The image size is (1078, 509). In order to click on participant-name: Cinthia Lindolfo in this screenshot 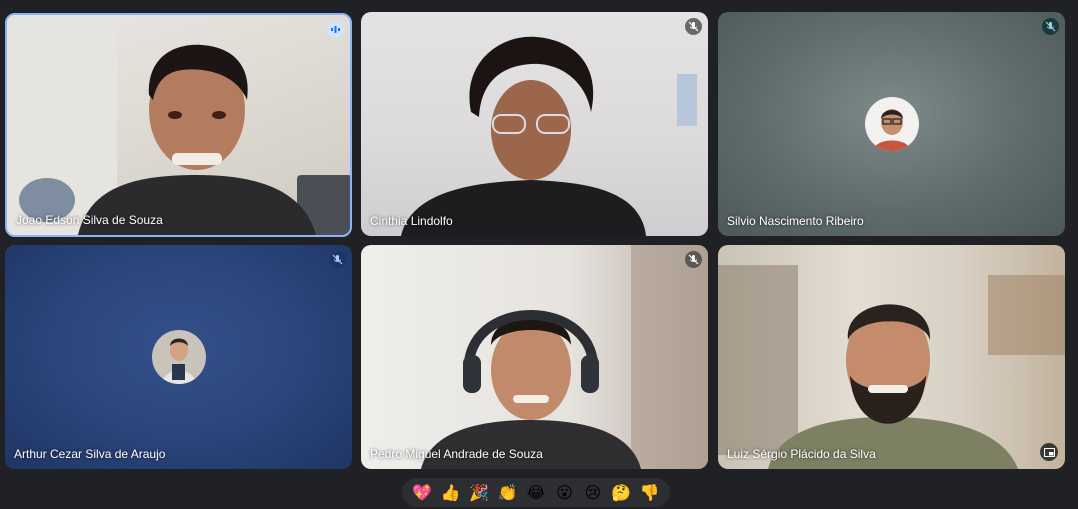, I will do `click(411, 221)`.